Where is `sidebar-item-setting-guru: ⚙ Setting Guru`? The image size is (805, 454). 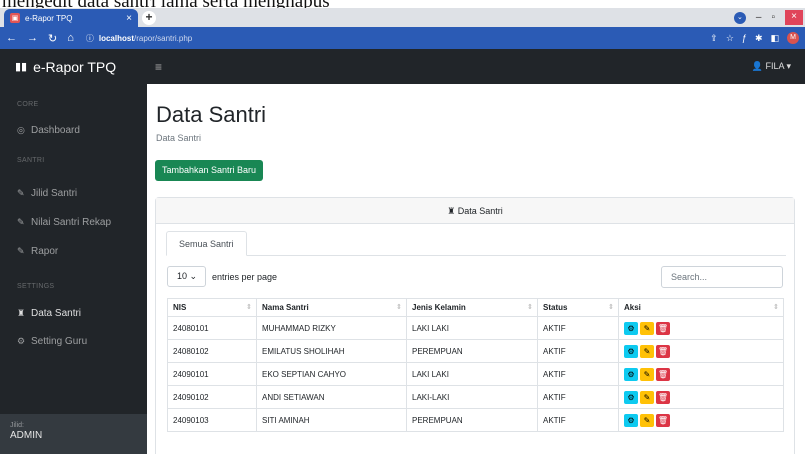
sidebar-item-setting-guru: ⚙ Setting Guru is located at coordinates (52, 341).